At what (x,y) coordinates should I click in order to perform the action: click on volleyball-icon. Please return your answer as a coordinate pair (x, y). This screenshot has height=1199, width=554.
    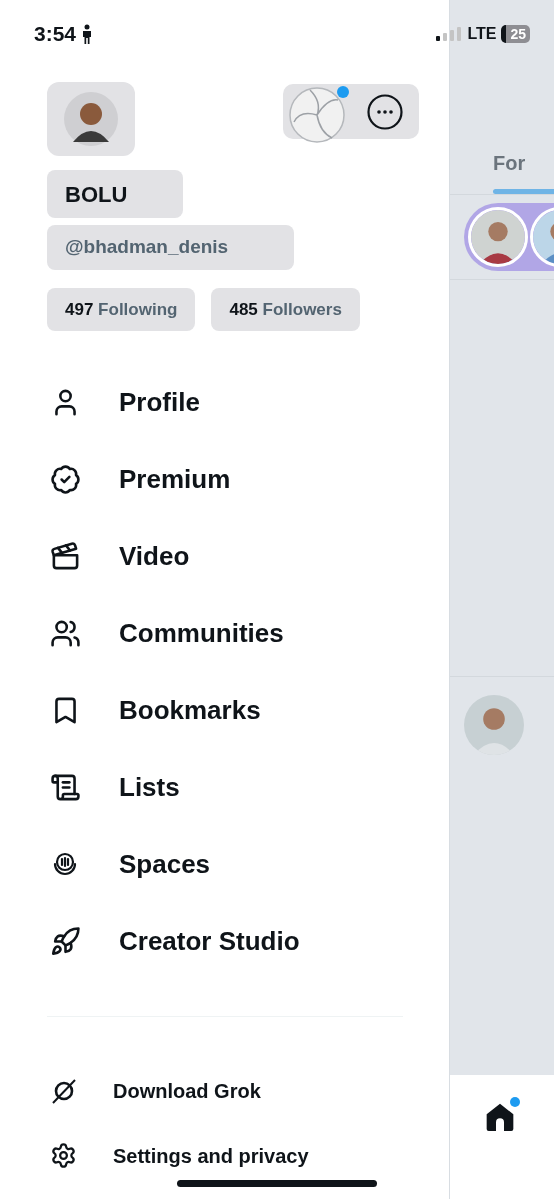
    Looking at the image, I should click on (317, 114).